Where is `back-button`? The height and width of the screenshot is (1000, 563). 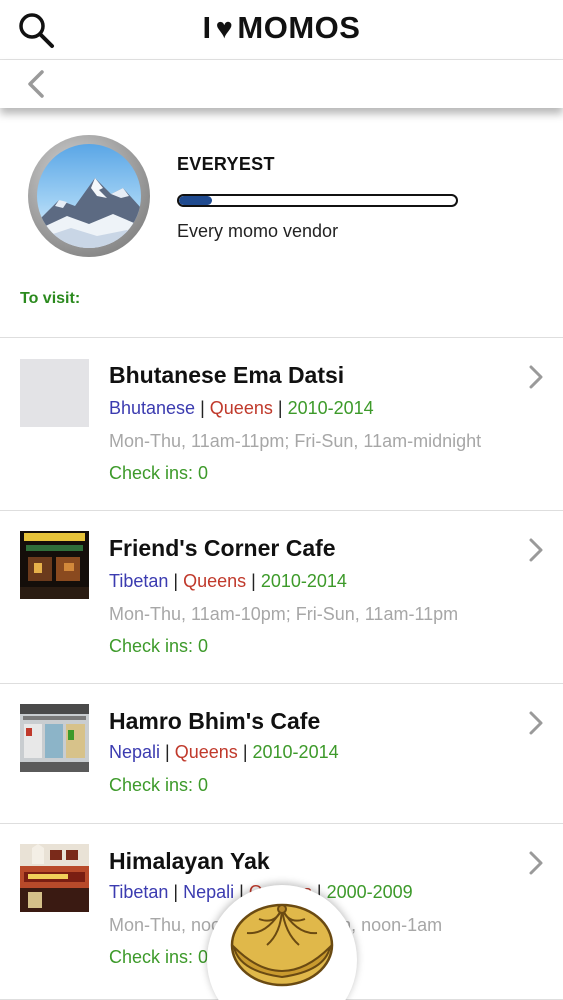
back-button is located at coordinates (37, 84).